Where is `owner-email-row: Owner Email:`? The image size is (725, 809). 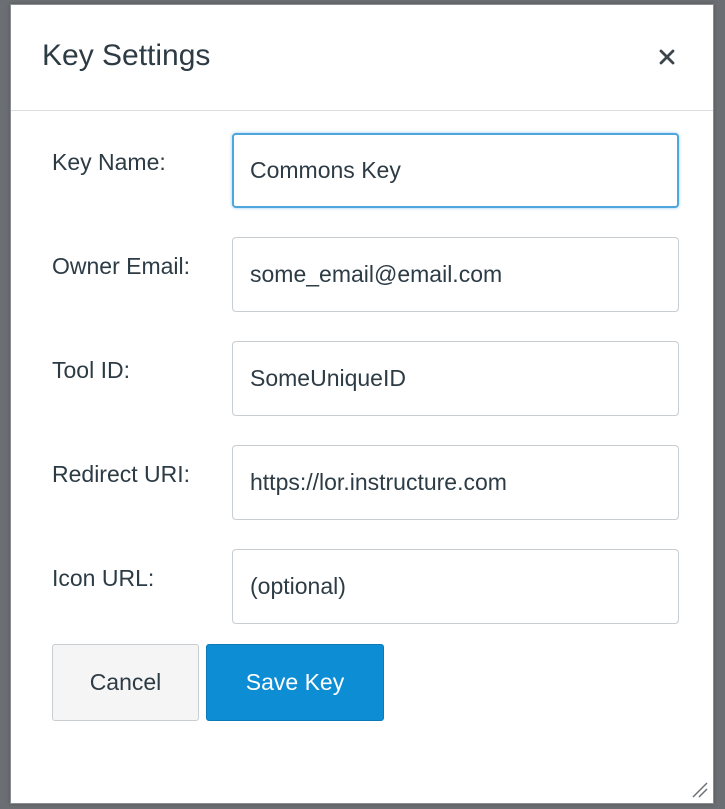
owner-email-row: Owner Email: is located at coordinates (362, 274).